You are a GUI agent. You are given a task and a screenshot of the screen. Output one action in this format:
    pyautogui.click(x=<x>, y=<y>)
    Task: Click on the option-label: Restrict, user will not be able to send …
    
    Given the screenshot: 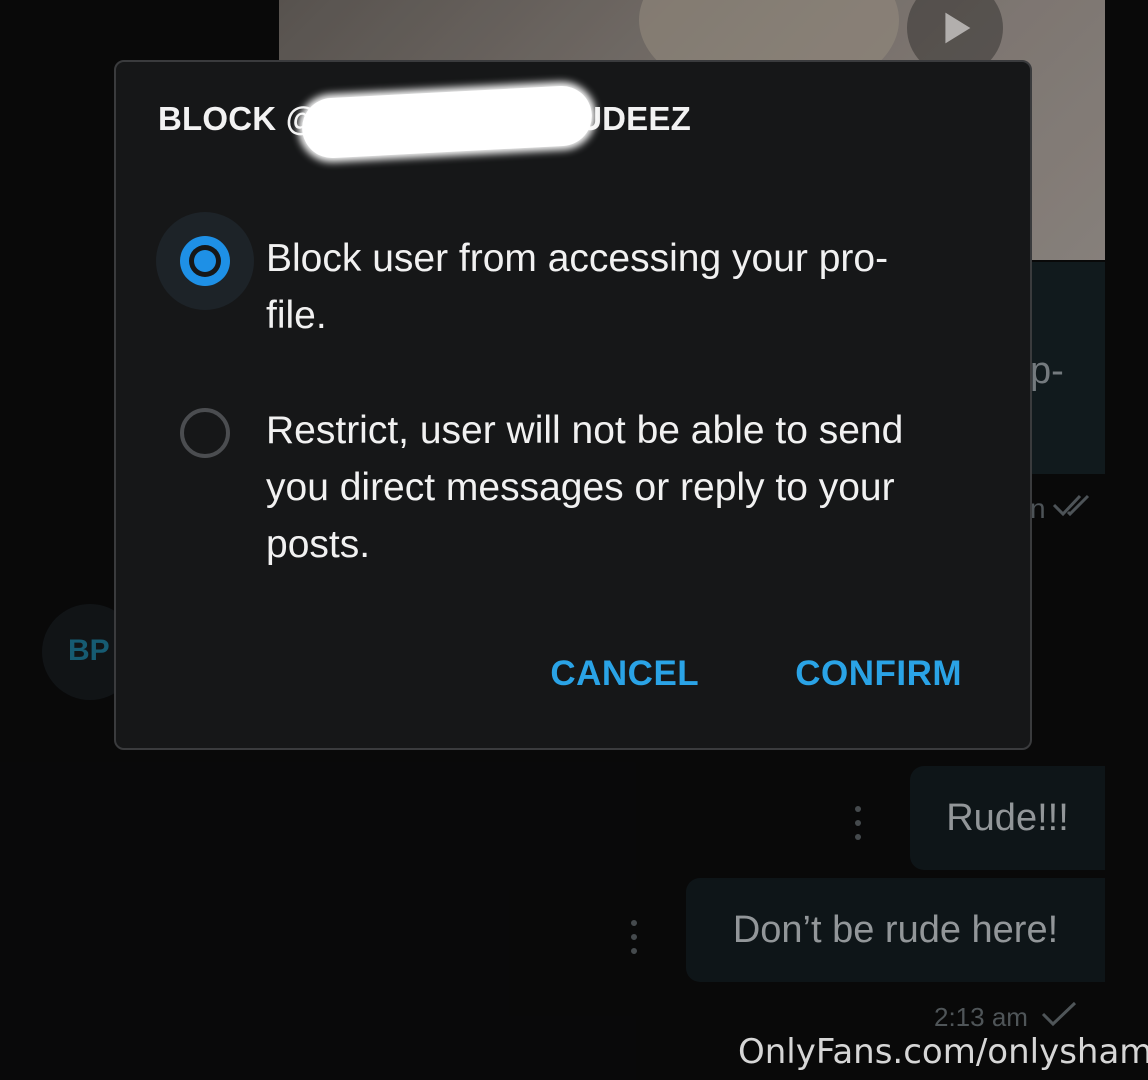 What is the action you would take?
    pyautogui.click(x=585, y=487)
    